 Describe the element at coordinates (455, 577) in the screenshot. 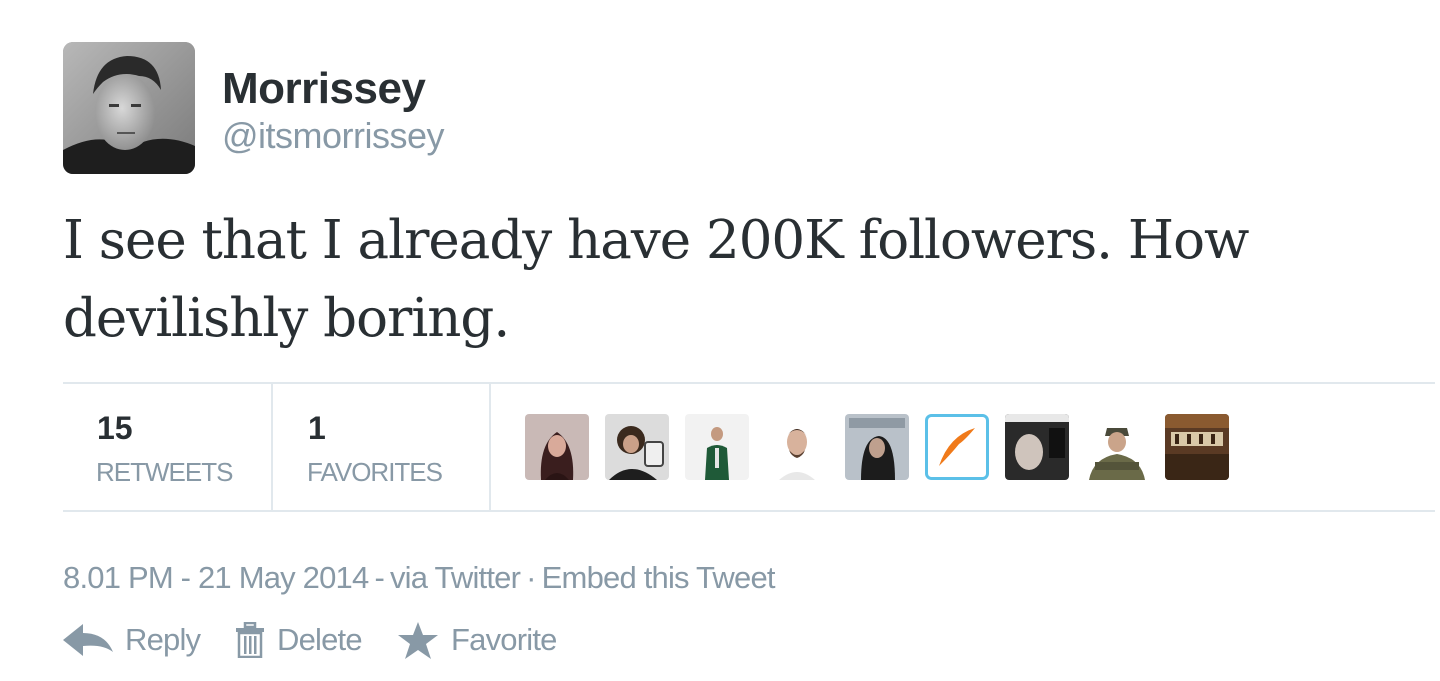

I see `tweet-source: via Twitter` at that location.